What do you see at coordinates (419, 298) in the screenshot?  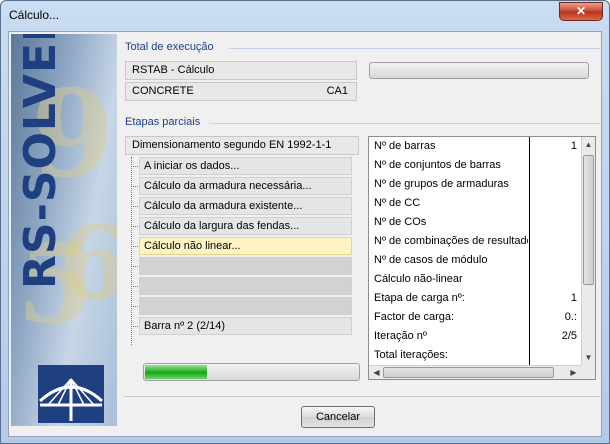 I see `info-label: Etapa de carga nº:` at bounding box center [419, 298].